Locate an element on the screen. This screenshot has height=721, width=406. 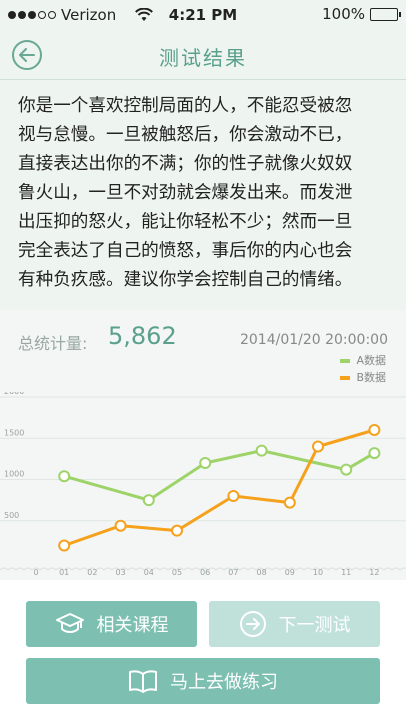
status-bar: Verizon 4:21 PM 100% is located at coordinates (203, 15).